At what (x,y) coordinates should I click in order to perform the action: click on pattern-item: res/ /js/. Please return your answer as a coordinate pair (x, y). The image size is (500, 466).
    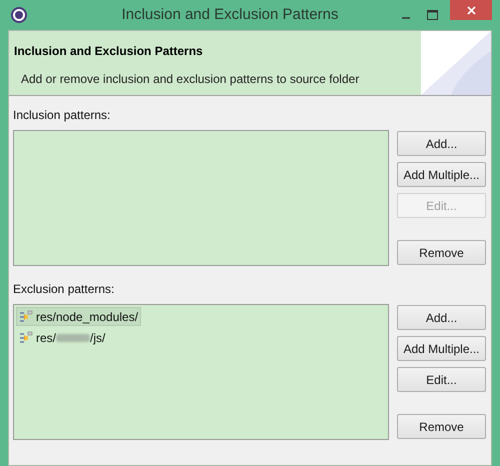
    Looking at the image, I should click on (62, 337).